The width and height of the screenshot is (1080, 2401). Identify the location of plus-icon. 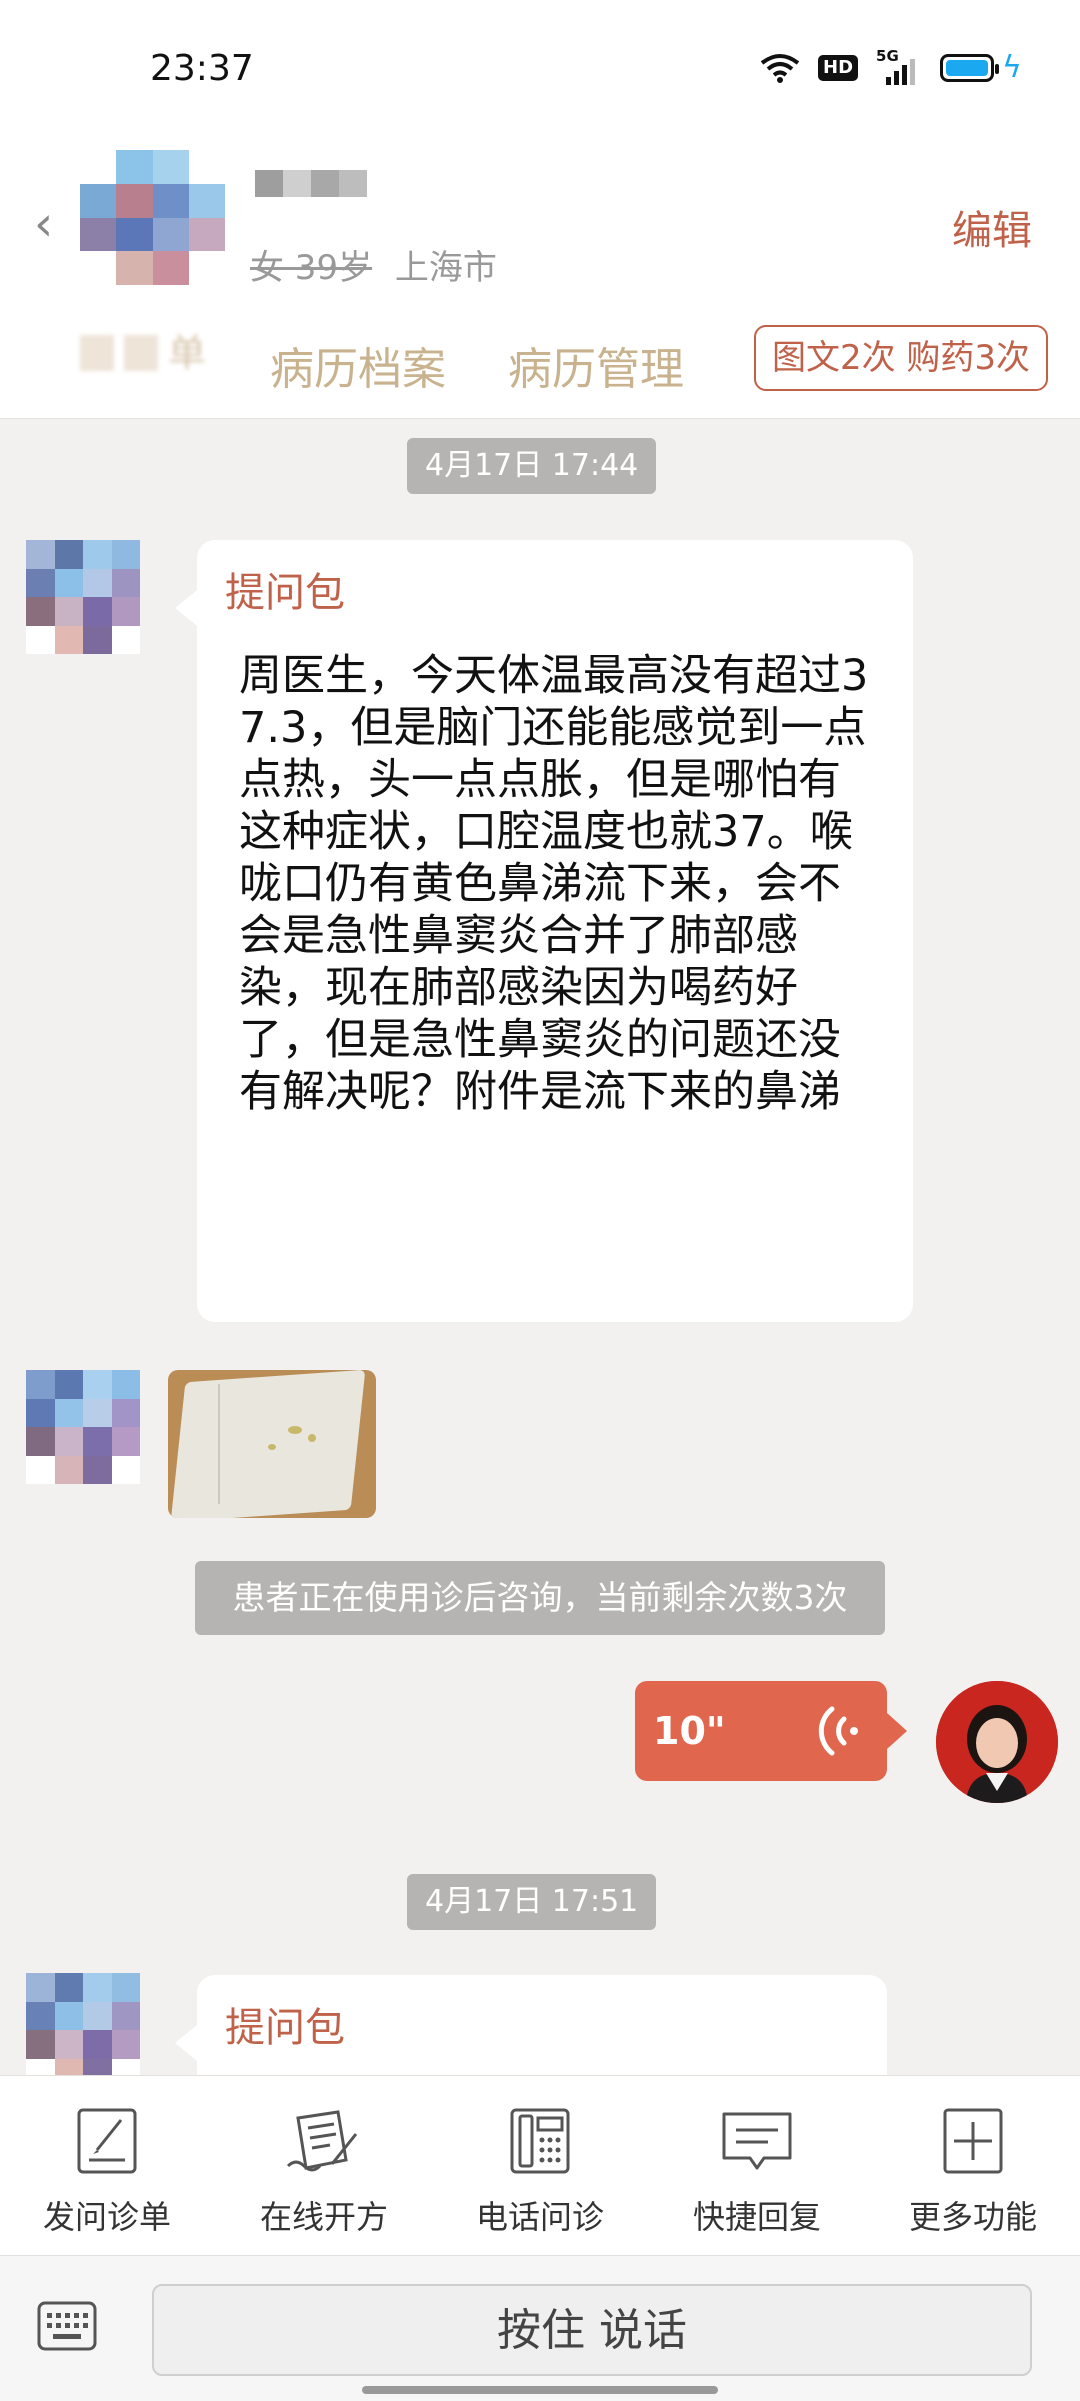
(973, 2141).